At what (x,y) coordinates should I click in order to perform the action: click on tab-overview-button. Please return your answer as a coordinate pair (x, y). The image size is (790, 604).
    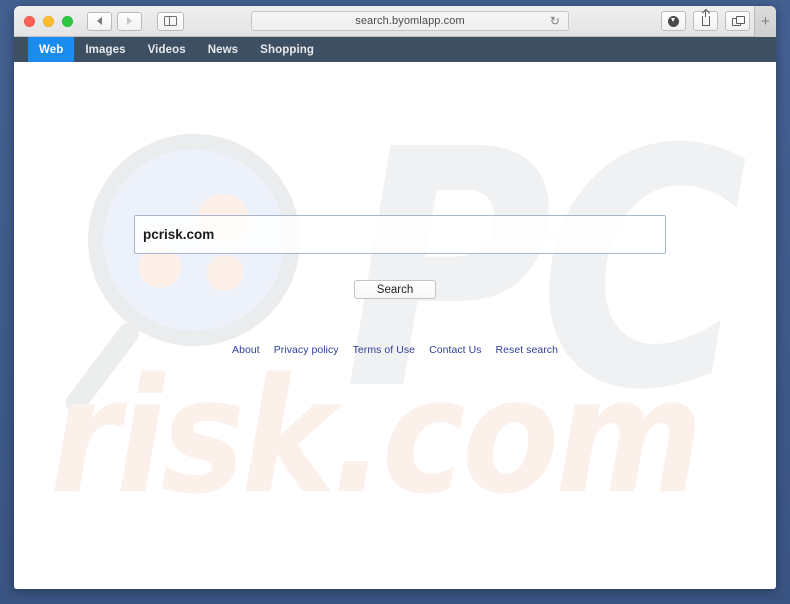
    Looking at the image, I should click on (737, 21).